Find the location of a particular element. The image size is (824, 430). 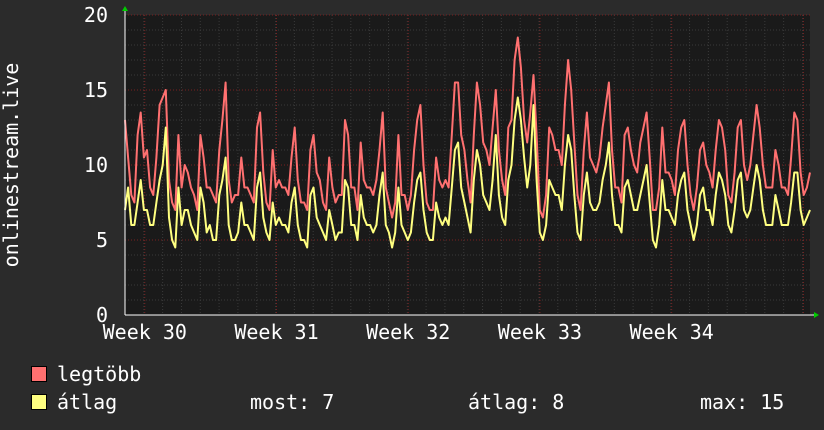

y-axis-label: onlinestream.live is located at coordinates (11, 165).